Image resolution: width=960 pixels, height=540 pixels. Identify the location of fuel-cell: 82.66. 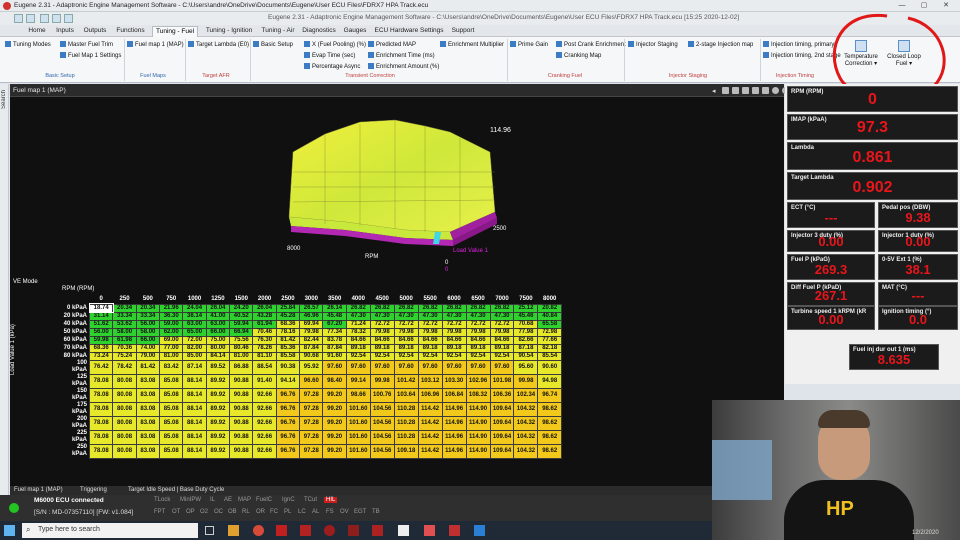
(526, 340).